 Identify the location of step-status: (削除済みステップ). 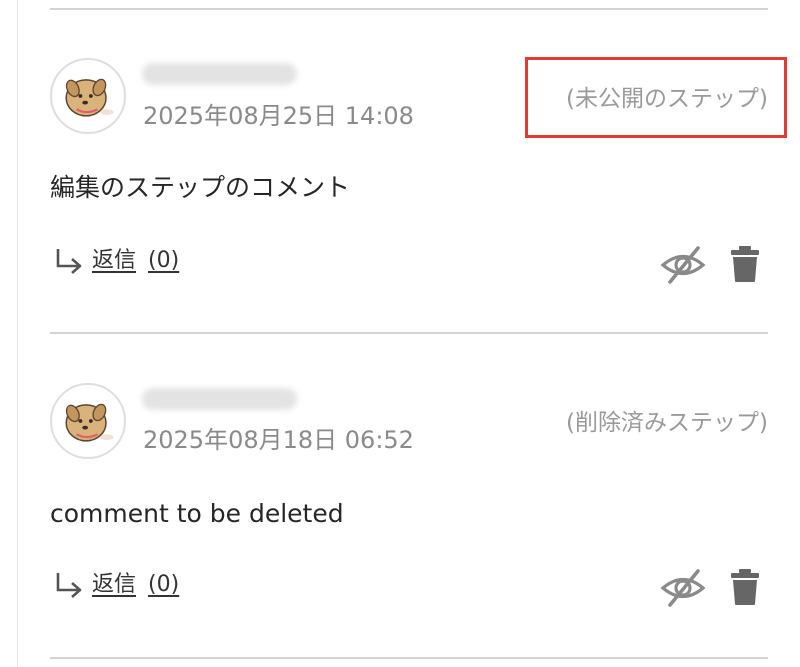
(667, 423).